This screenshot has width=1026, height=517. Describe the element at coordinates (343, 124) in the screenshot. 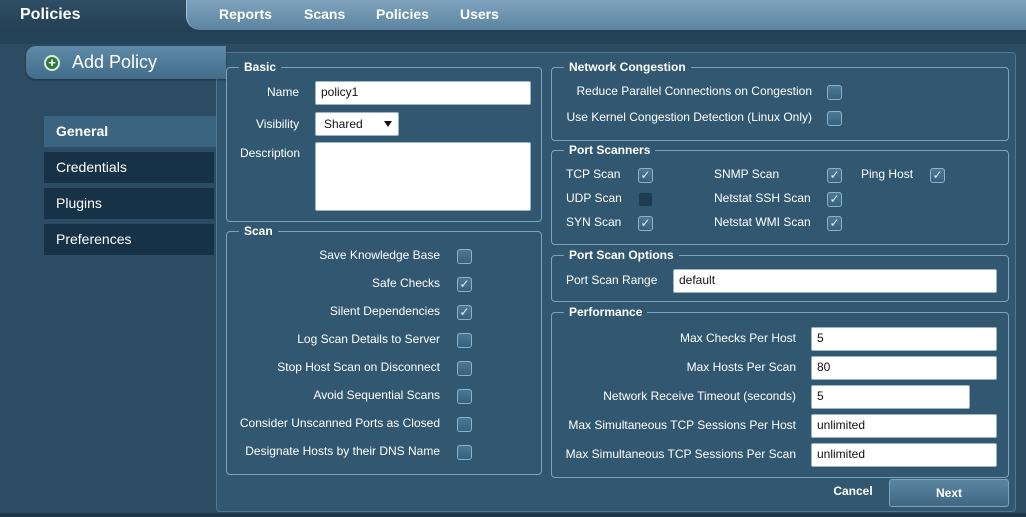

I see `visibility-selected: Shared` at that location.